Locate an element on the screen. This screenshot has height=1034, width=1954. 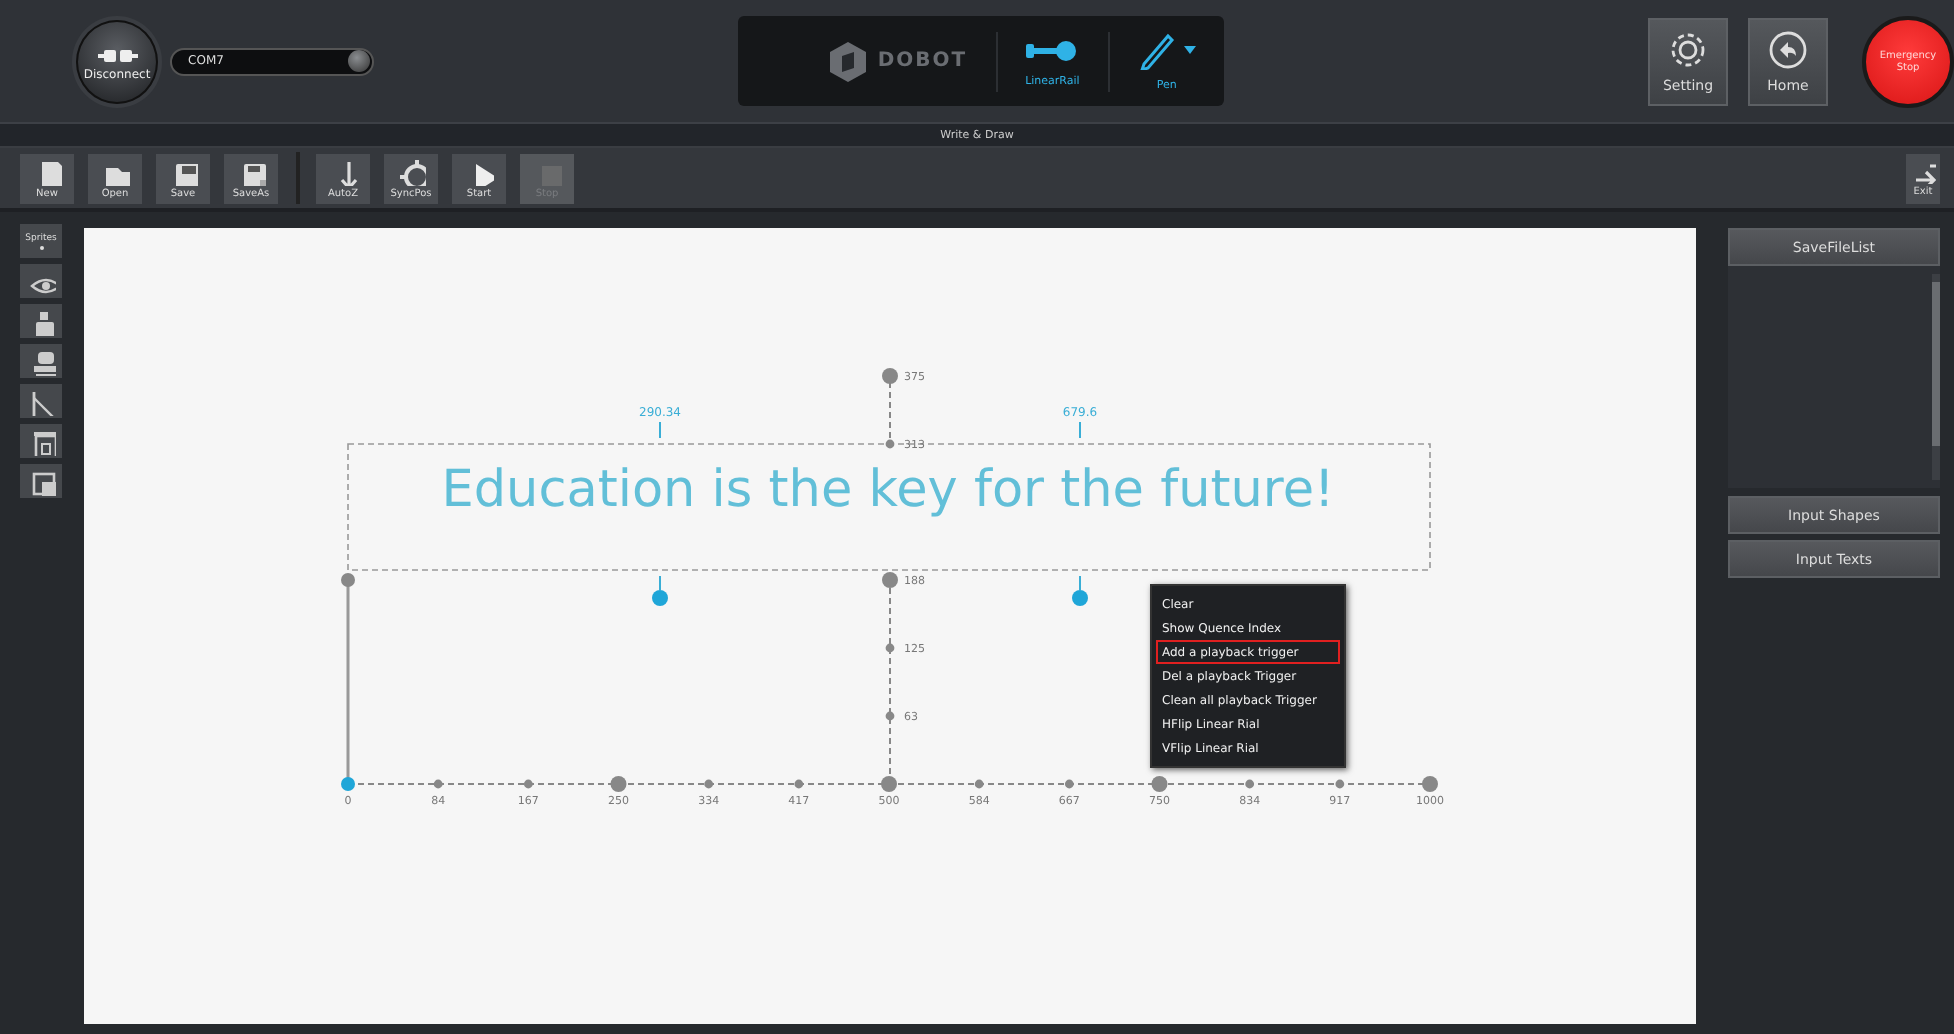
gear-icon is located at coordinates (1688, 49).